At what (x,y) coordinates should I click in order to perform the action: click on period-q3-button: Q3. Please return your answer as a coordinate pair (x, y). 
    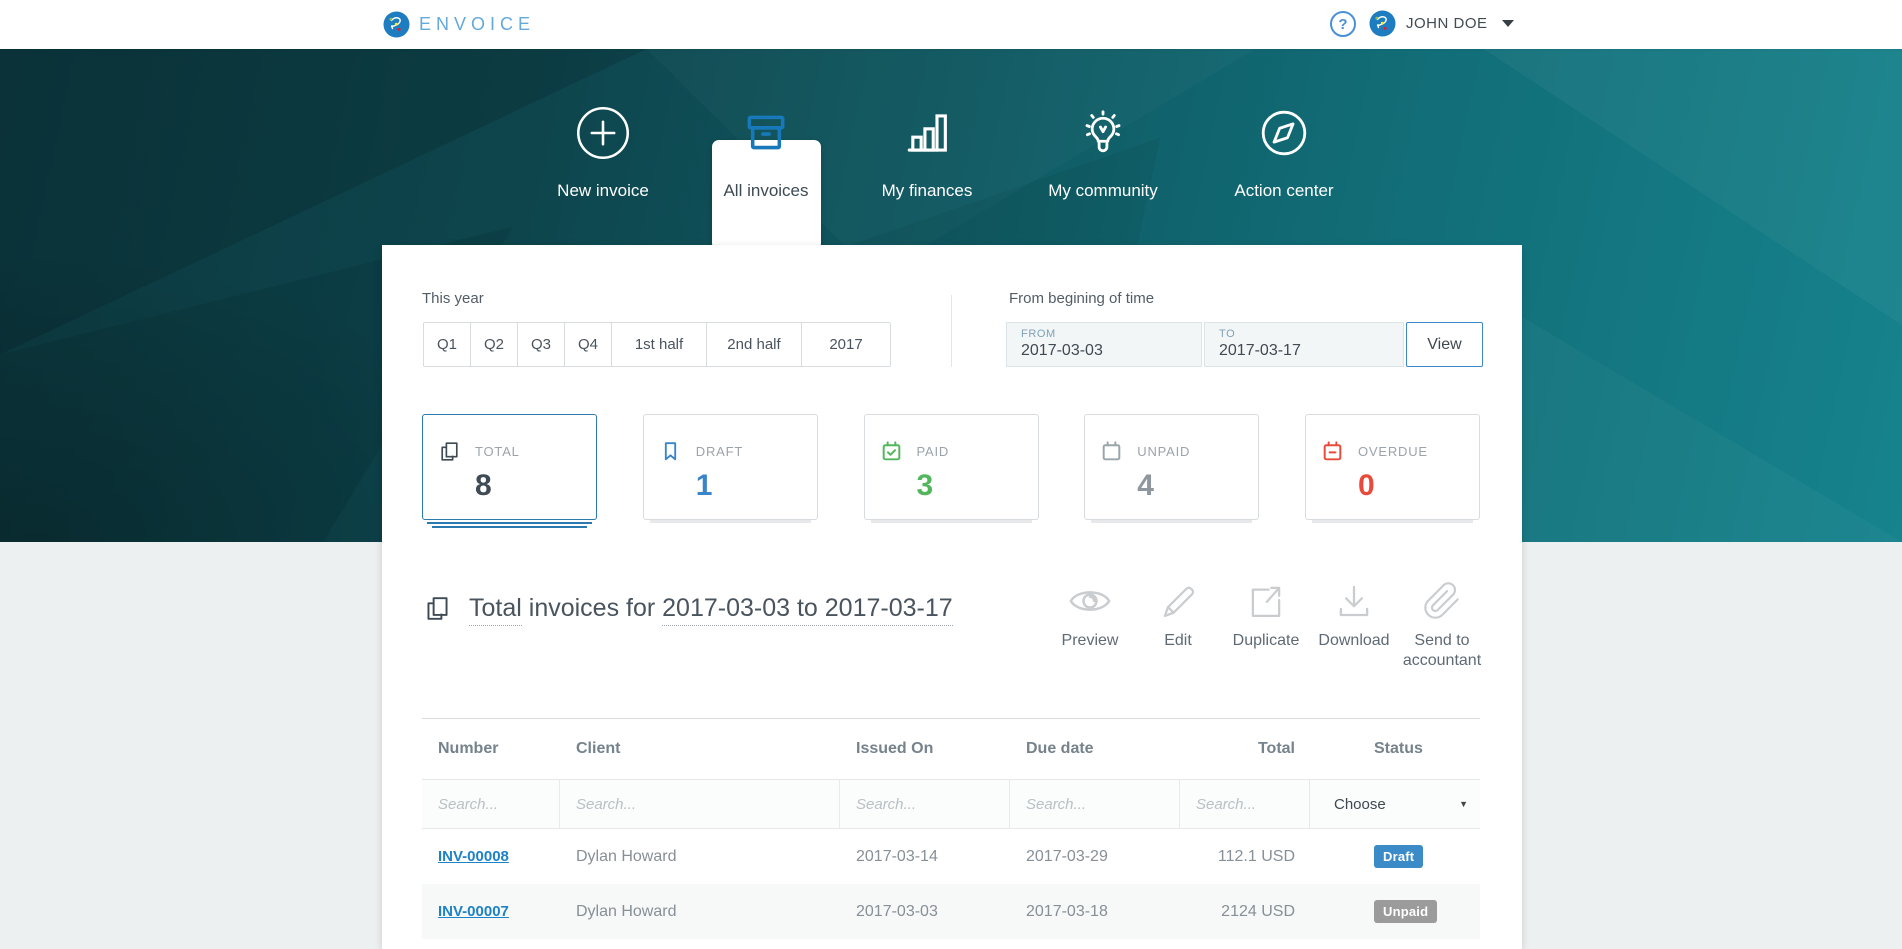
    Looking at the image, I should click on (541, 344).